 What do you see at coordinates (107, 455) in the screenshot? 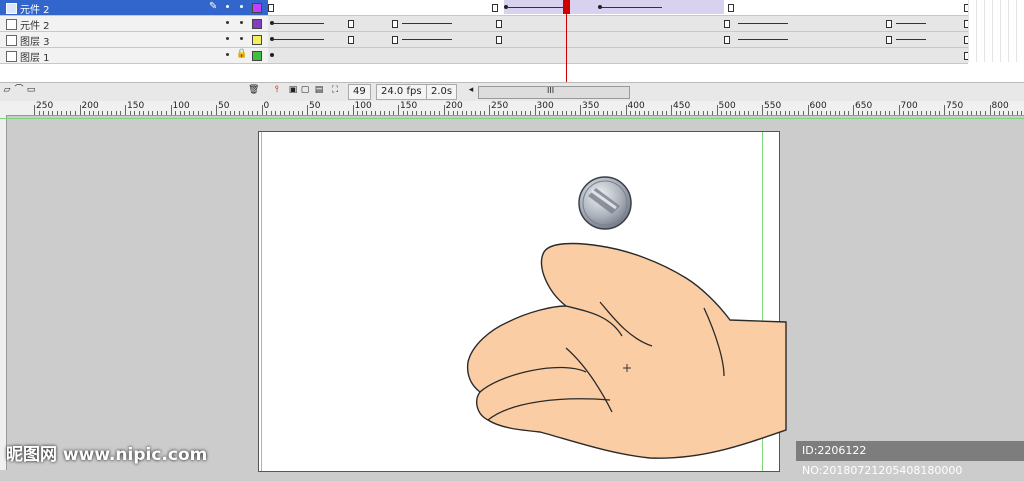
I see `watermark-site: 昵图网 www.nipic.com` at bounding box center [107, 455].